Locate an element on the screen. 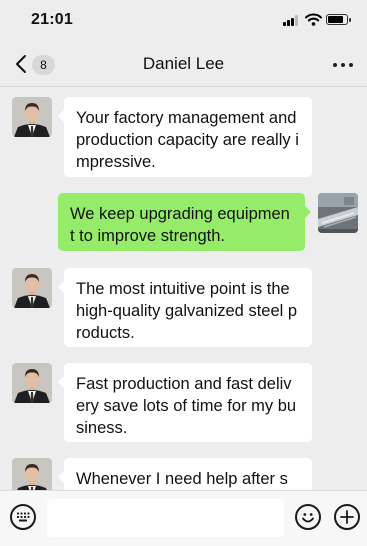 This screenshot has width=367, height=546. status-time: 21:01 is located at coordinates (52, 19).